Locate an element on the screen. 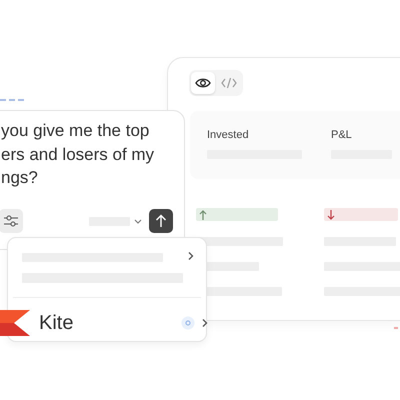  sliders-icon is located at coordinates (11, 221).